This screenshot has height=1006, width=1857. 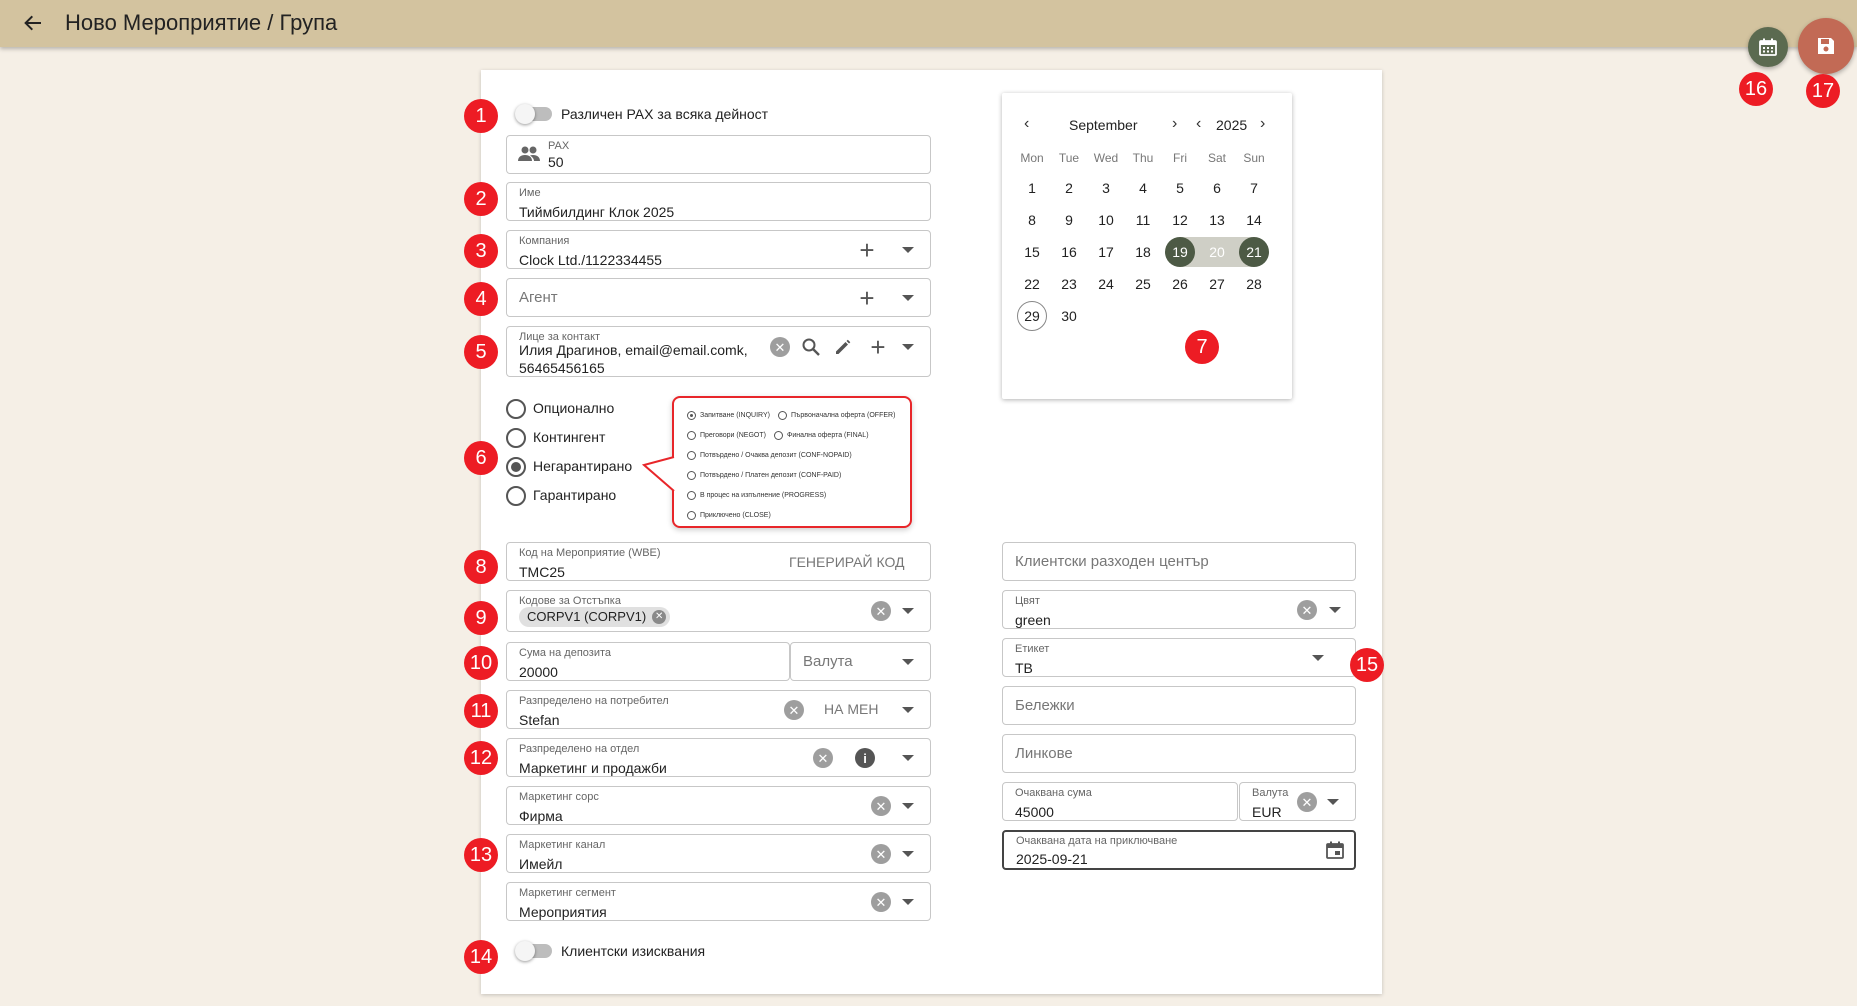 I want to click on discount-codes-field: Кодове за Отстъпка CORPV1 (CORPV1) ✕ ✕, so click(x=718, y=611).